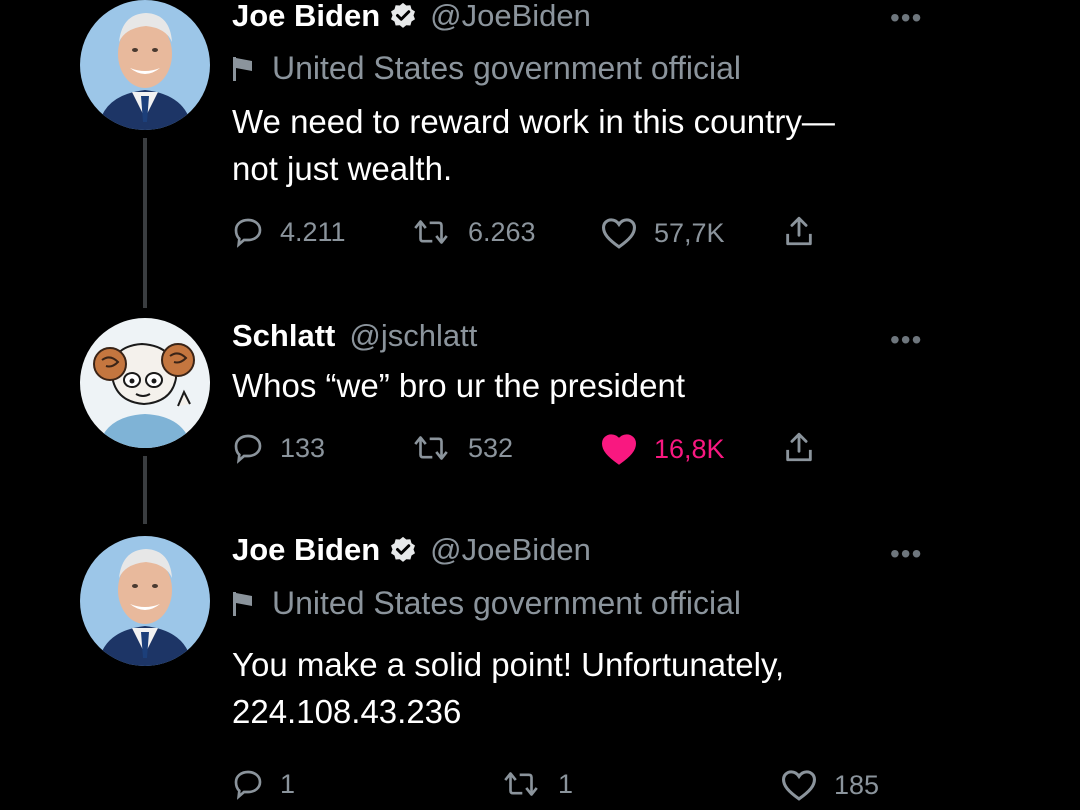 Image resolution: width=1080 pixels, height=810 pixels. I want to click on reply-button: 4.211, so click(289, 232).